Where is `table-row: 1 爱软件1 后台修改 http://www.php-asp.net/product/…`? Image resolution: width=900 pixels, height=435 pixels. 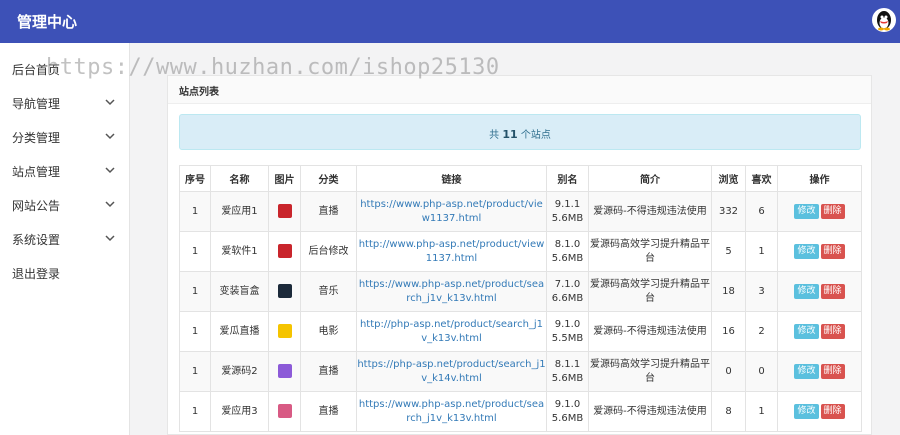
table-row: 1 爱软件1 后台修改 http://www.php-asp.net/product/… is located at coordinates (520, 251).